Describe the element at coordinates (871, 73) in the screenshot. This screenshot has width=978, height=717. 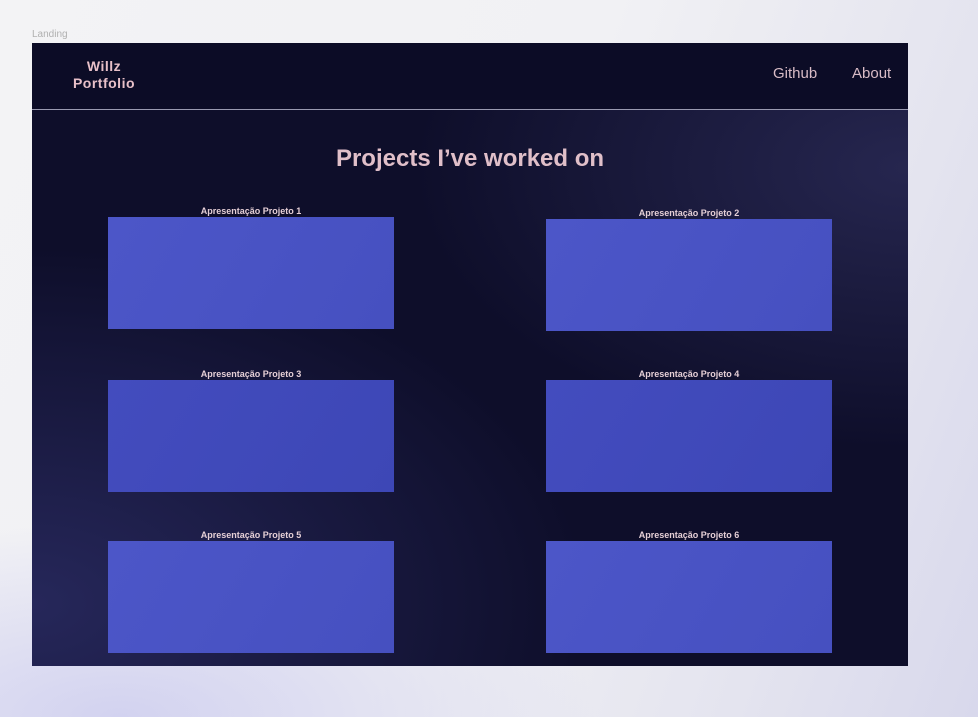
I see `nav-about-link: About` at that location.